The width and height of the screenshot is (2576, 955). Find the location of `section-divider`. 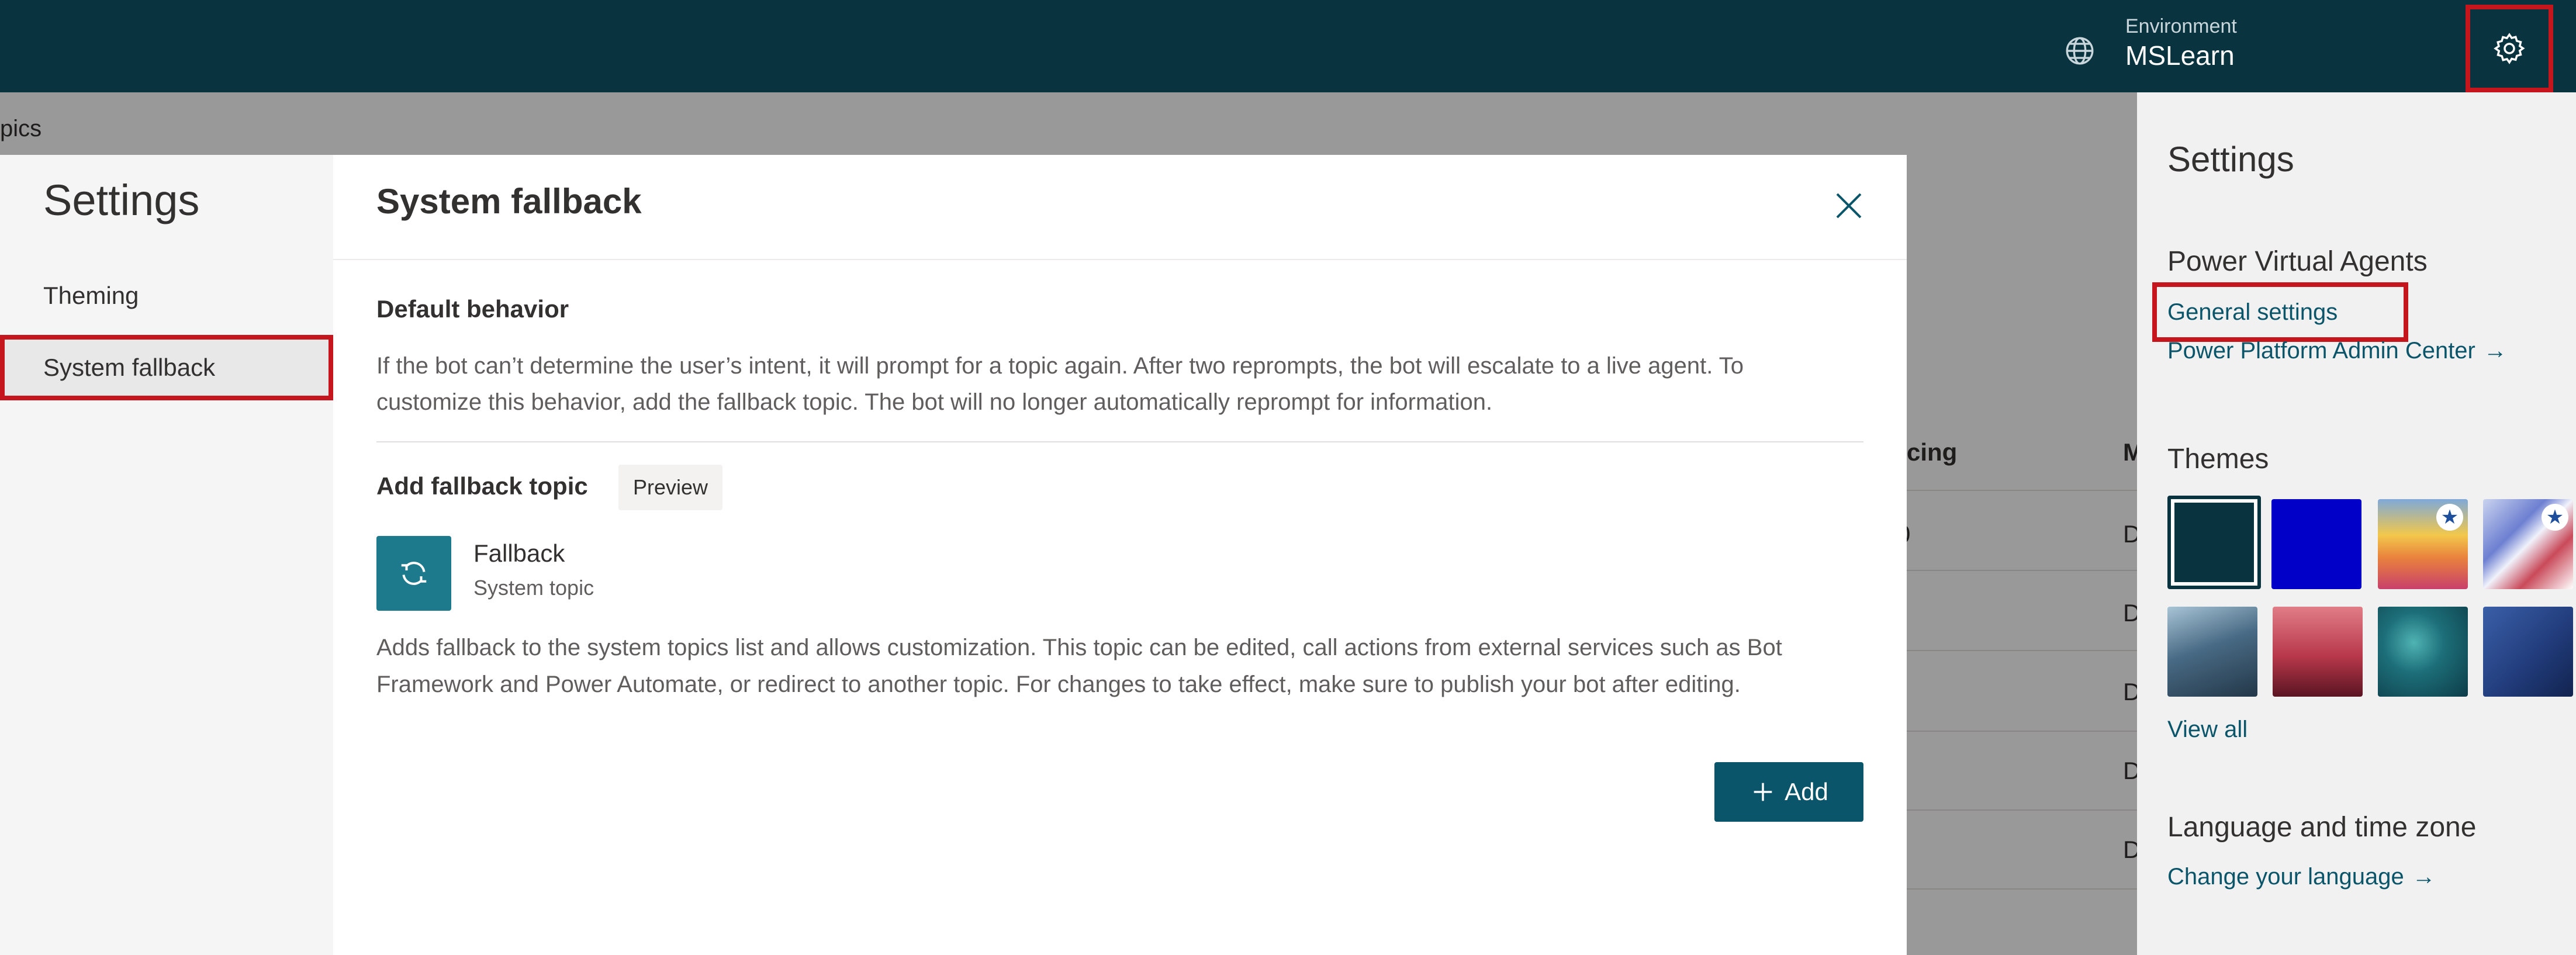

section-divider is located at coordinates (1119, 441).